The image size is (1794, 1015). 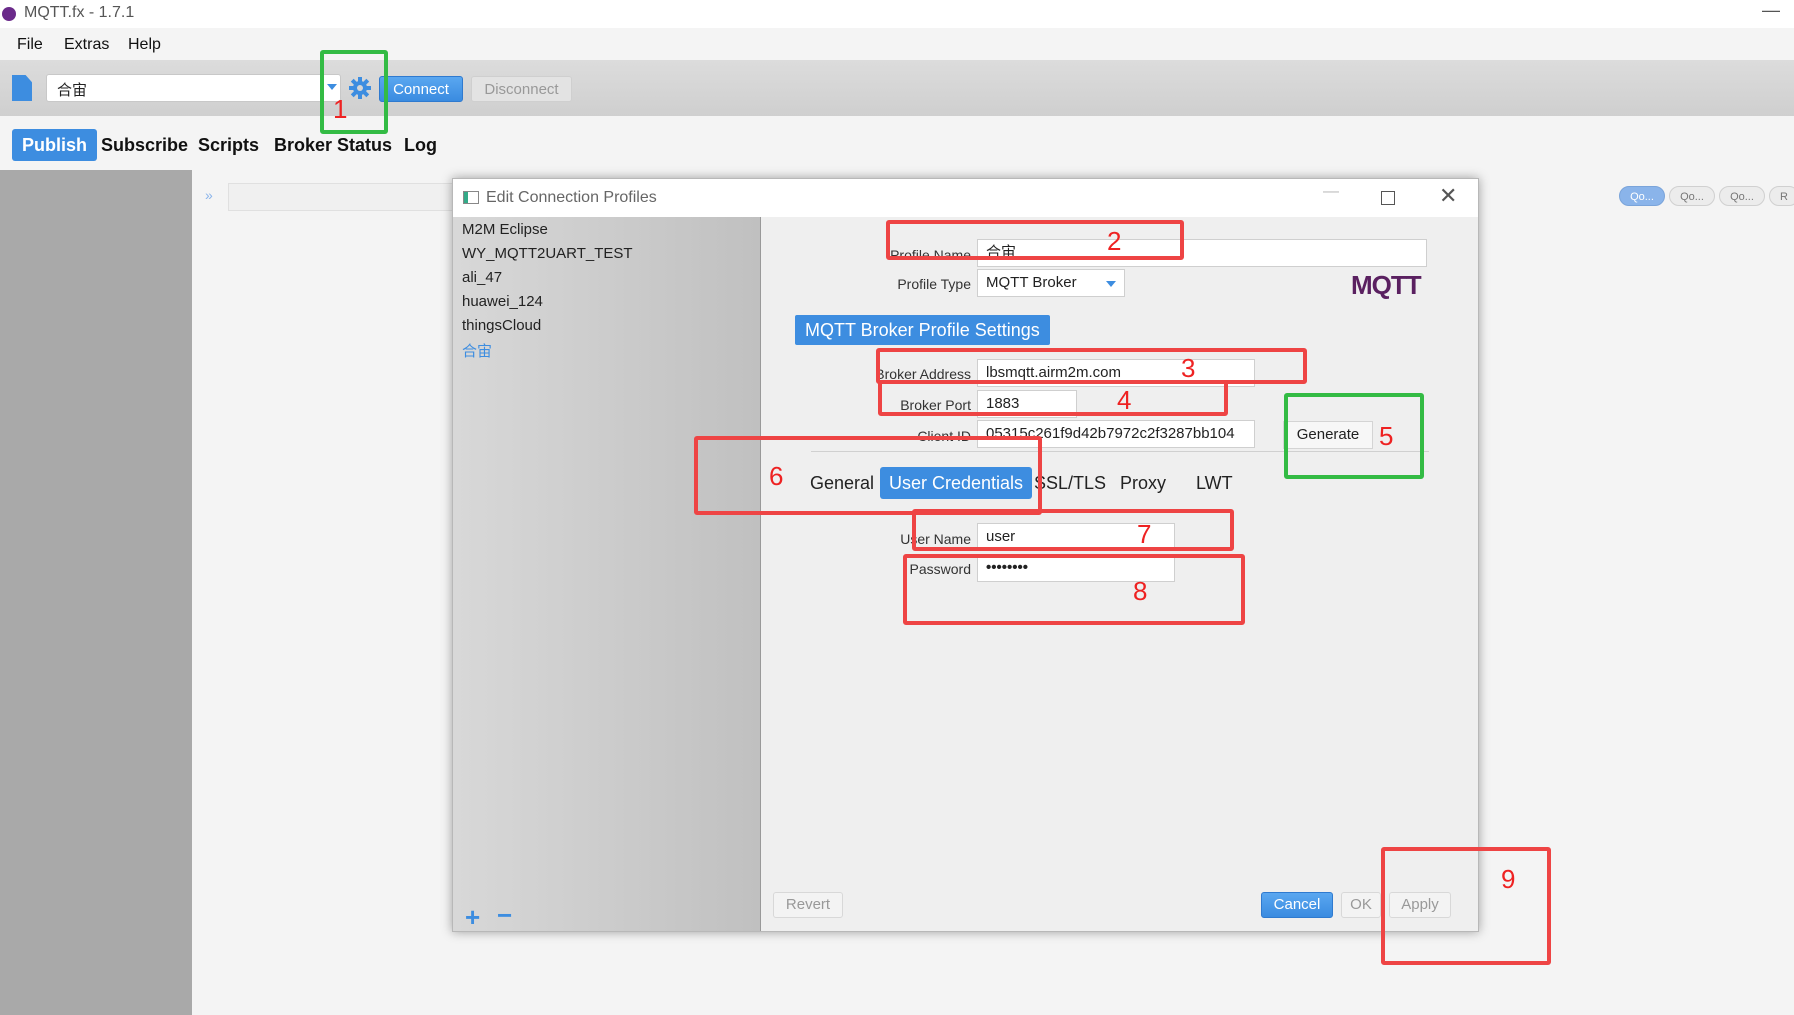 I want to click on annotation-label-6: 6, so click(x=776, y=476).